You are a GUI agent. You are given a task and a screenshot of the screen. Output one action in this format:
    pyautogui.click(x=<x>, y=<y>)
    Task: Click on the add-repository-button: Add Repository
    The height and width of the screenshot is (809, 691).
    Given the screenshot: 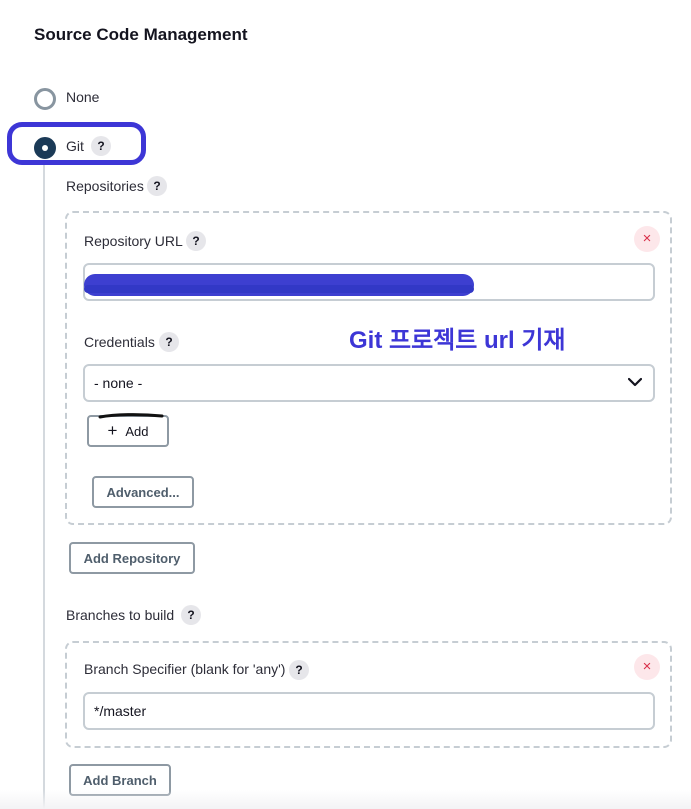 What is the action you would take?
    pyautogui.click(x=132, y=558)
    